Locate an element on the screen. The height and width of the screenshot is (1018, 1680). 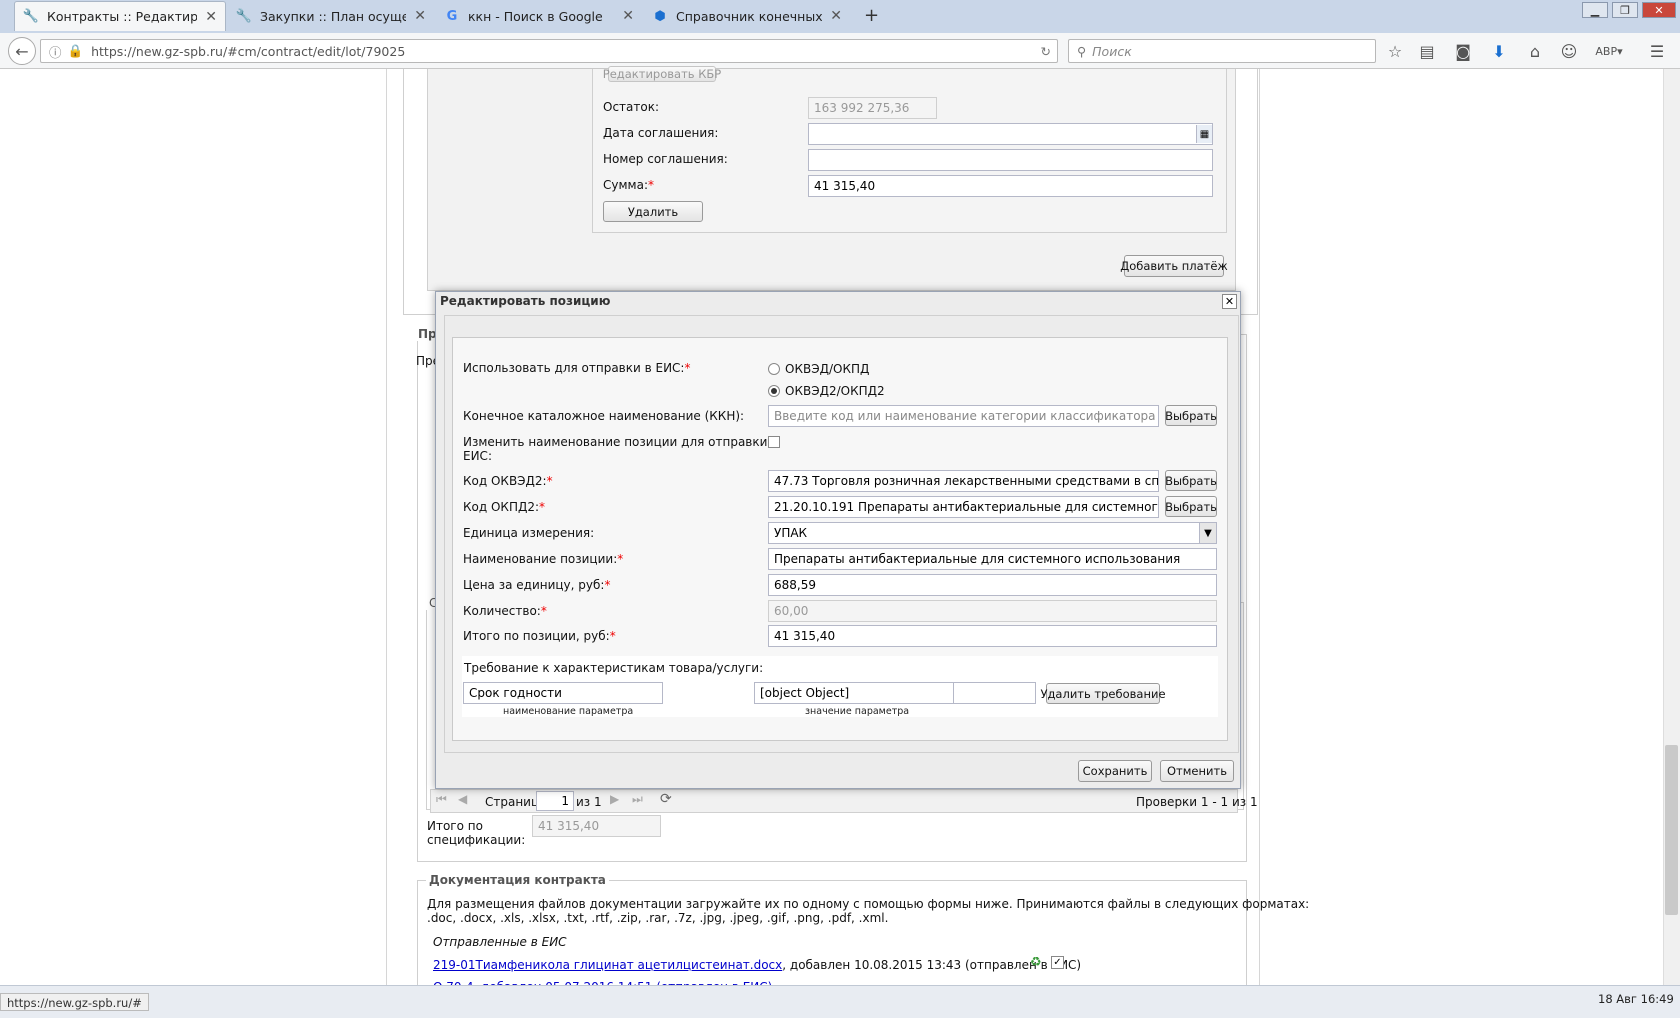
radio-okved-label: ОКВЭД/ОКПД is located at coordinates (827, 369).